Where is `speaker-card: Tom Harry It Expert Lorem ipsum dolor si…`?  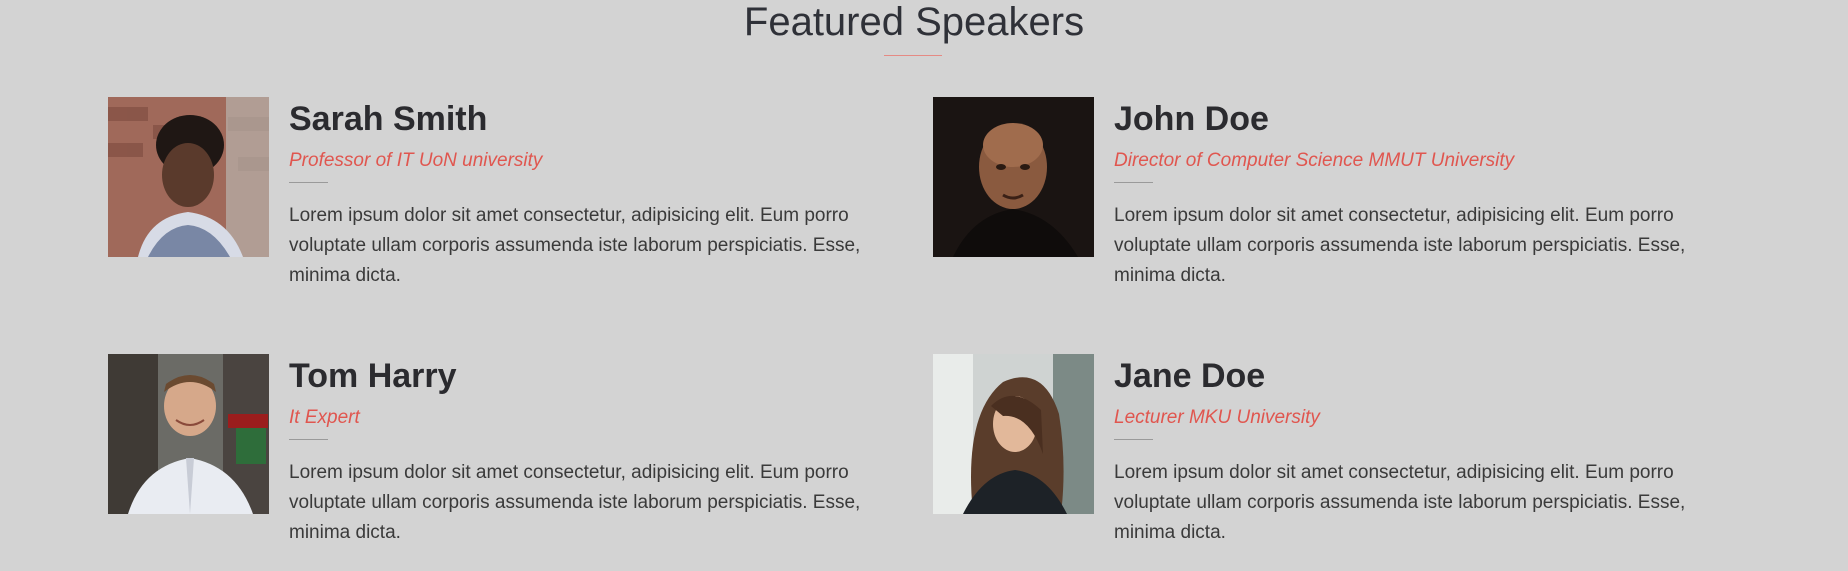
speaker-card: Tom Harry It Expert Lorem ipsum dolor si… is located at coordinates (503, 454).